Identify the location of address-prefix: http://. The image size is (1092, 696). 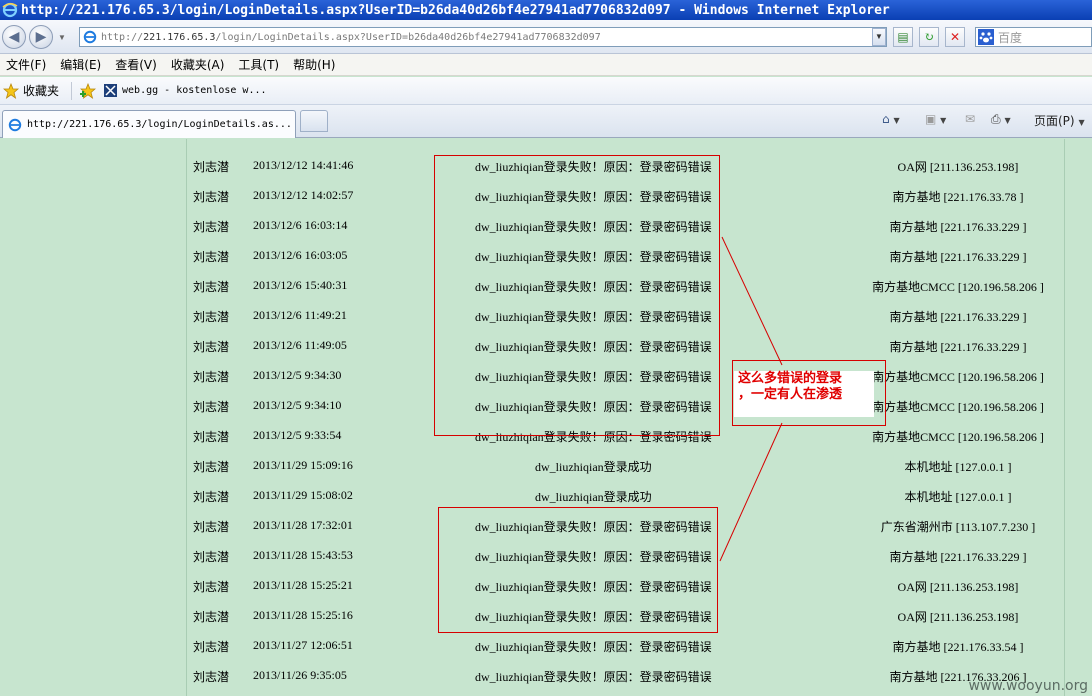
(122, 37).